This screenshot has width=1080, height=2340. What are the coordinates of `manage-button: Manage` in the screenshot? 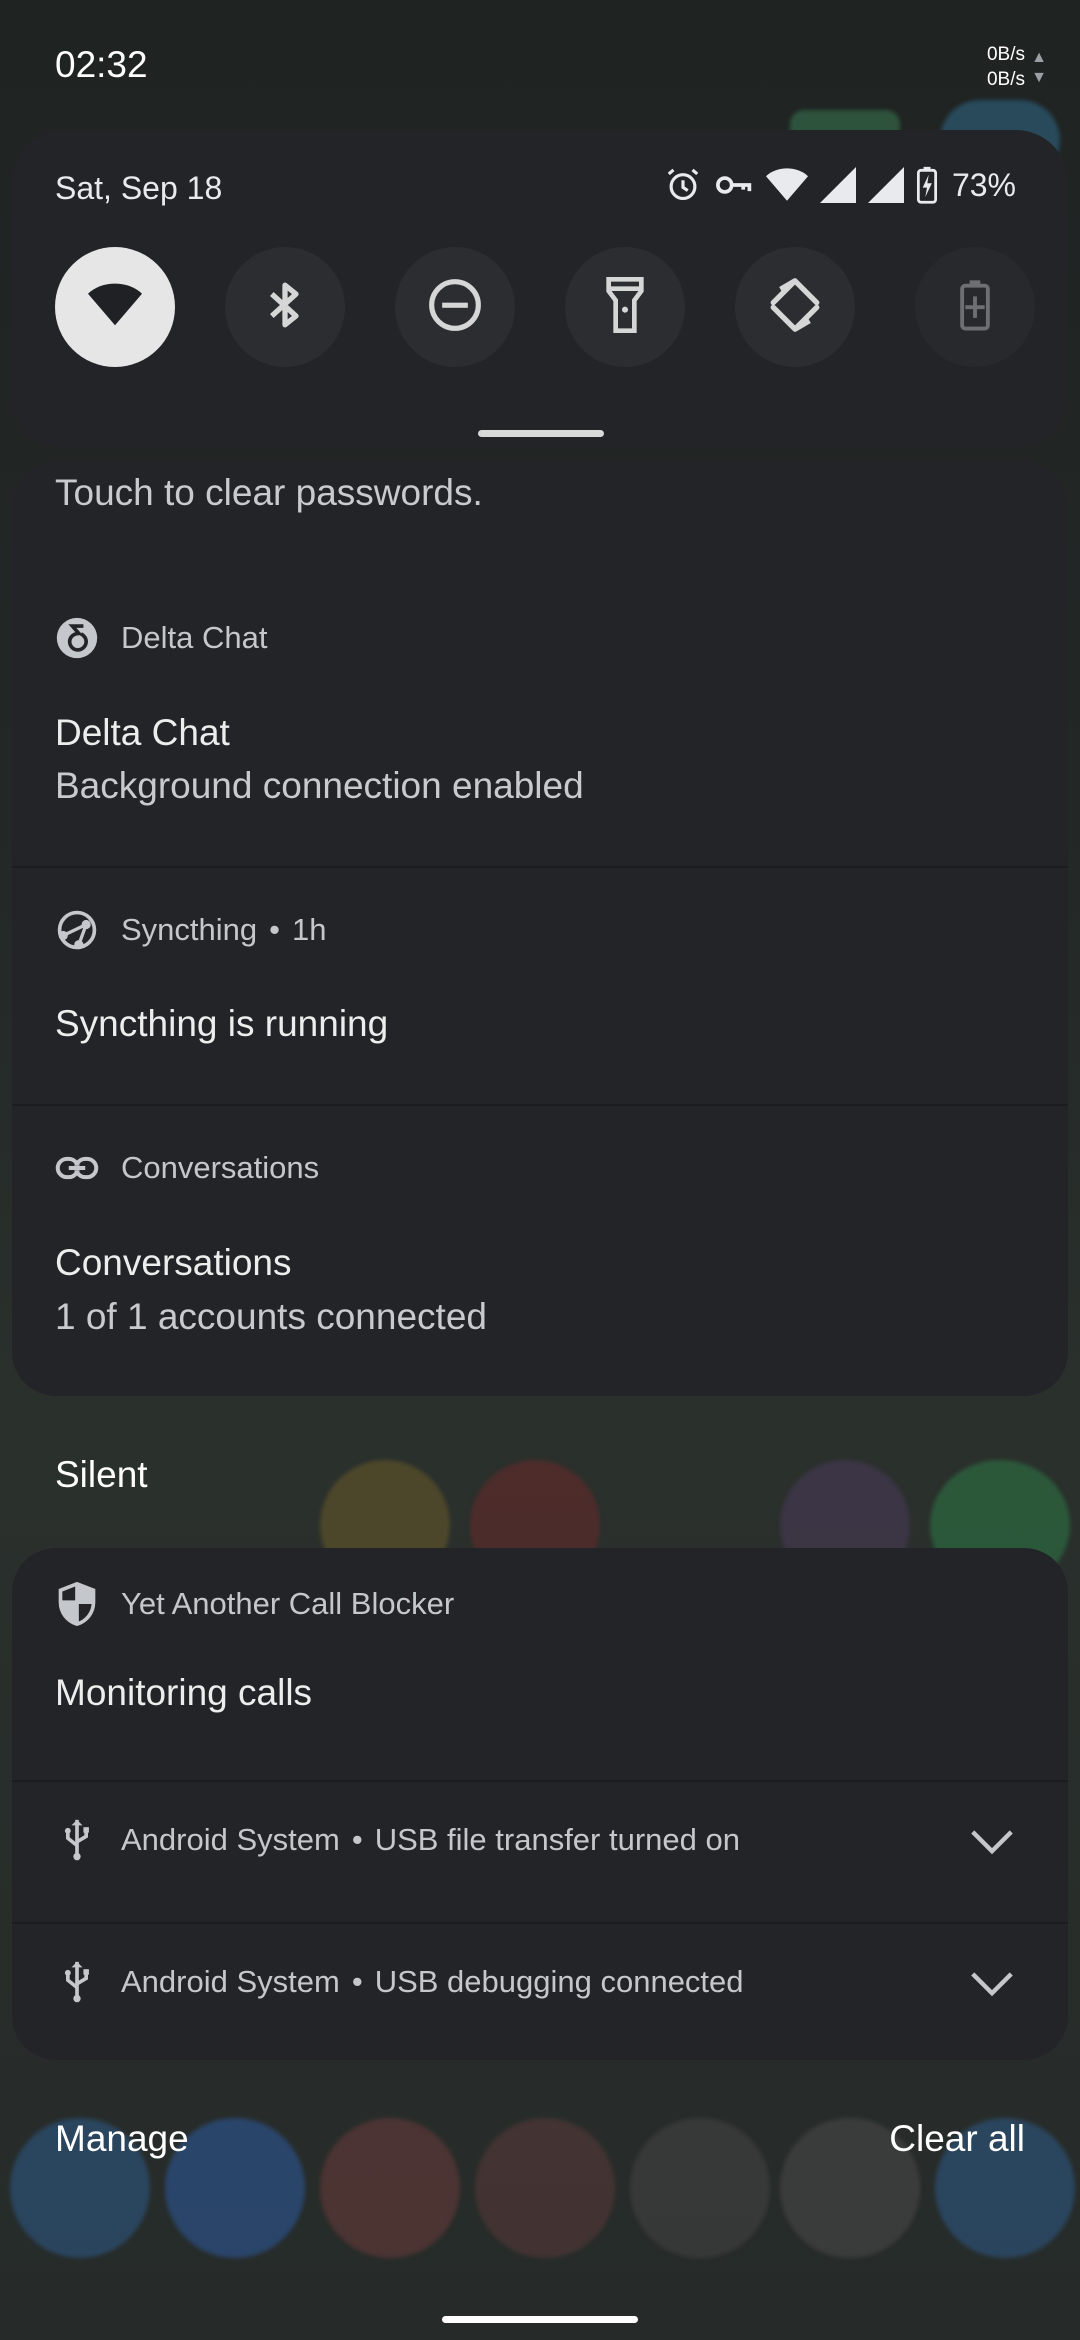 It's located at (122, 2139).